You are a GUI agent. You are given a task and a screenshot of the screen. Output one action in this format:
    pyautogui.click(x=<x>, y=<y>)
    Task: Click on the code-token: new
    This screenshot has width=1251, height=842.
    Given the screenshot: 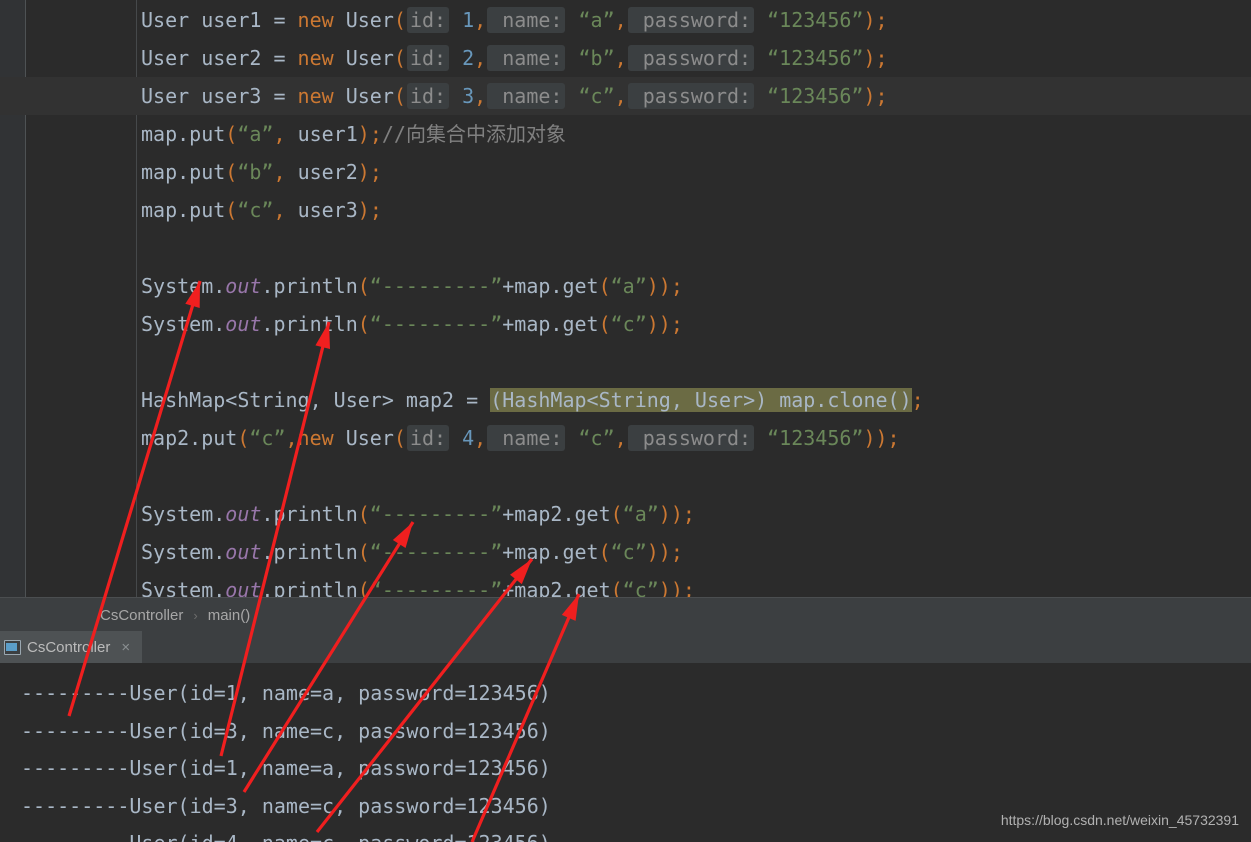 What is the action you would take?
    pyautogui.click(x=315, y=20)
    